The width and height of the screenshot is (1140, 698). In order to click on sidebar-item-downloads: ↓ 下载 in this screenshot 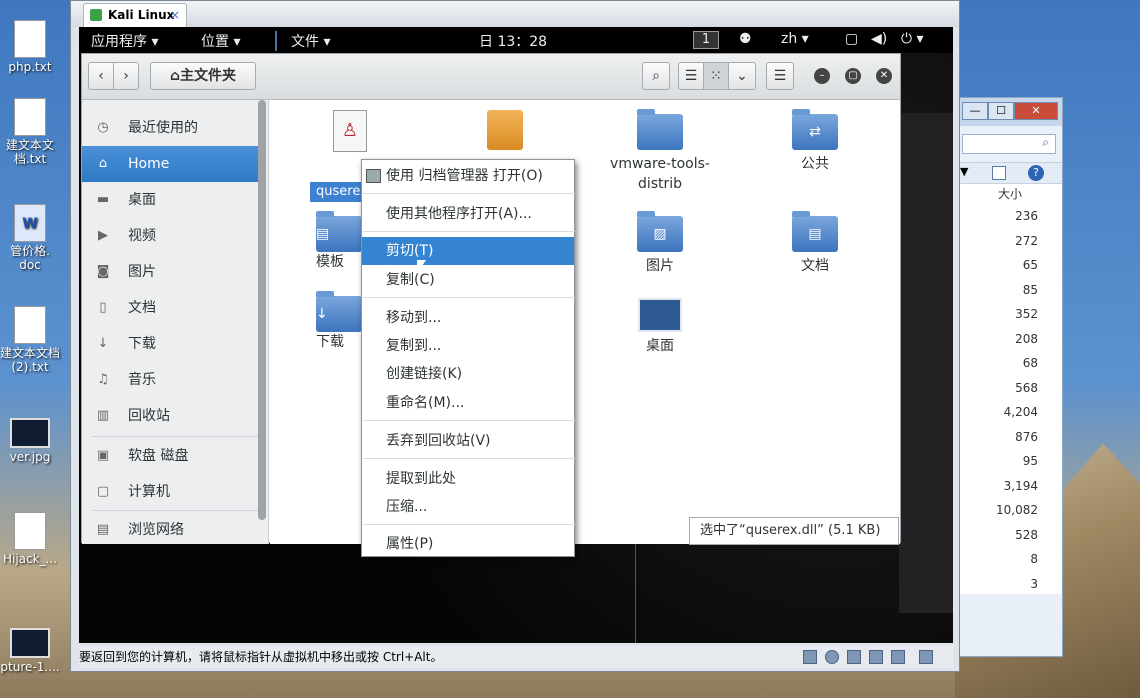, I will do `click(170, 344)`.